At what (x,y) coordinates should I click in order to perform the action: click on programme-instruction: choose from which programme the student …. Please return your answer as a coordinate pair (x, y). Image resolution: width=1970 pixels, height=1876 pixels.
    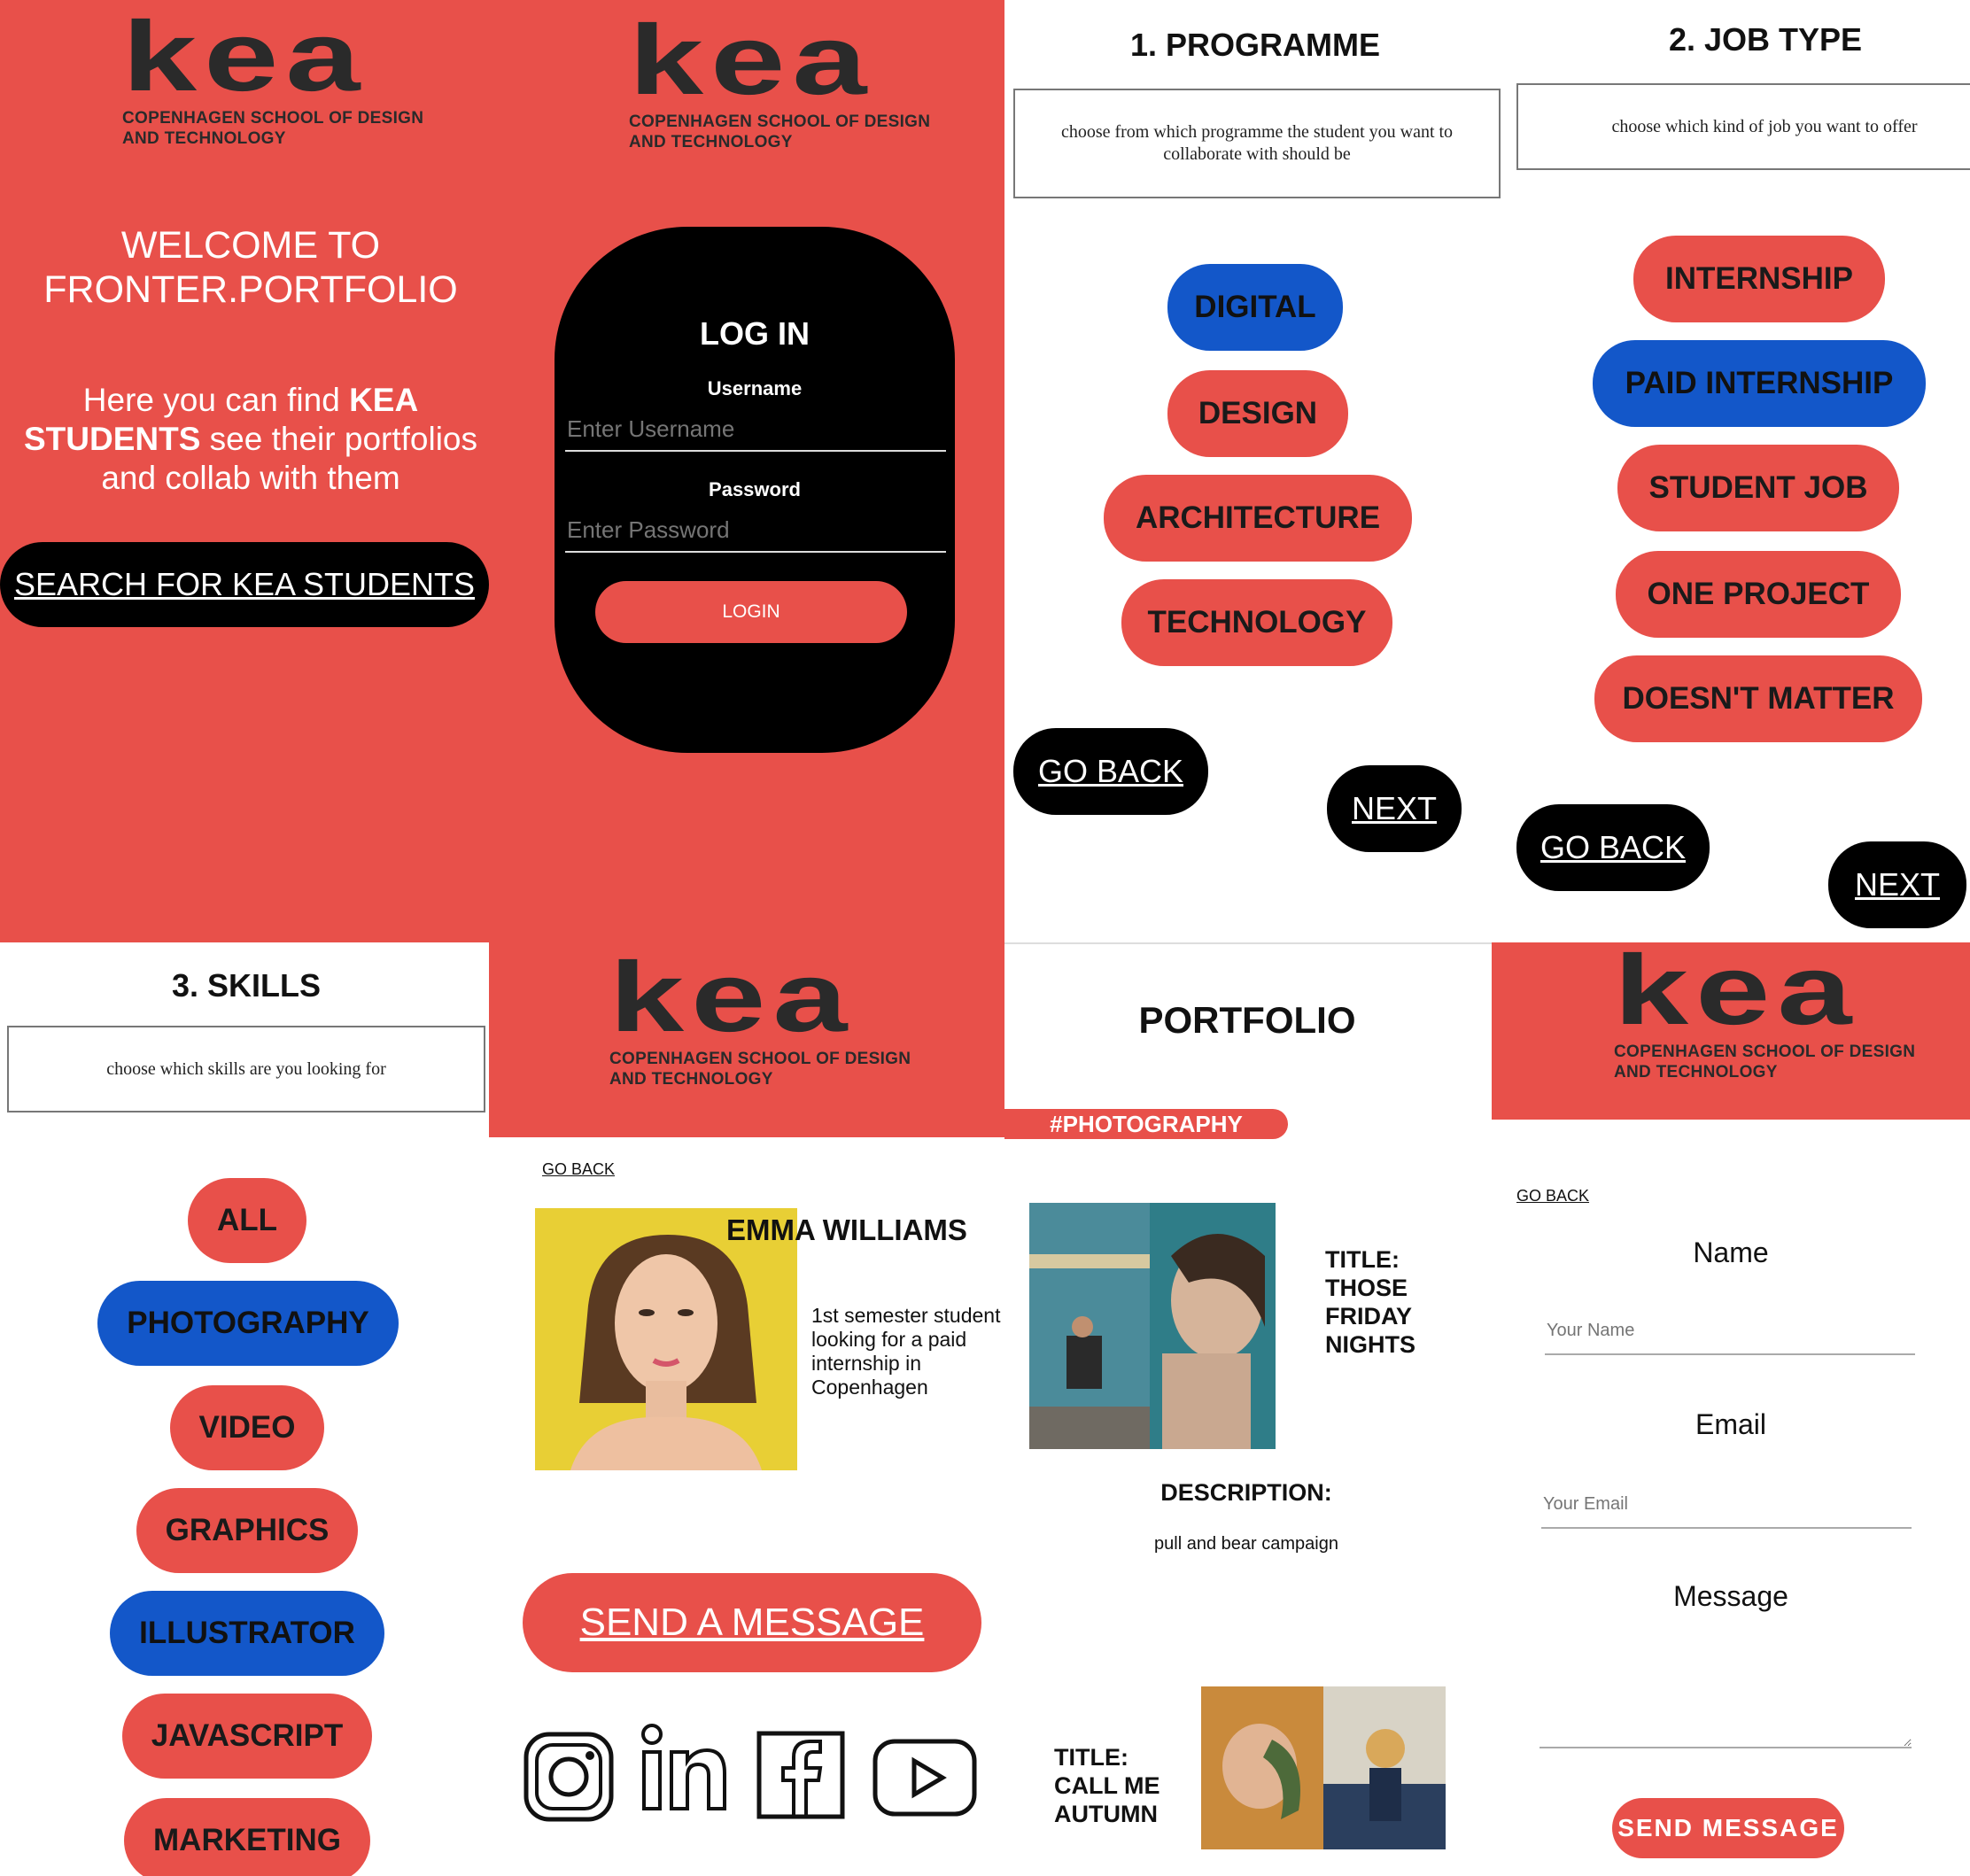
    Looking at the image, I should click on (1257, 143).